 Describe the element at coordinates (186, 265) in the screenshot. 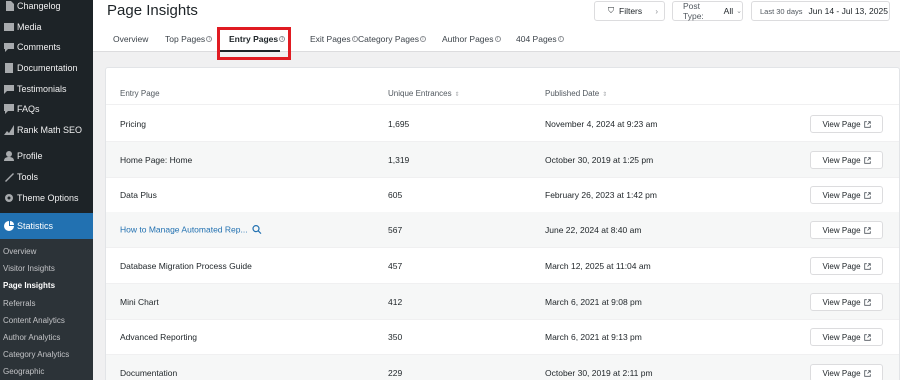

I see `entry-page-cell: Database Migration Process Guide` at that location.